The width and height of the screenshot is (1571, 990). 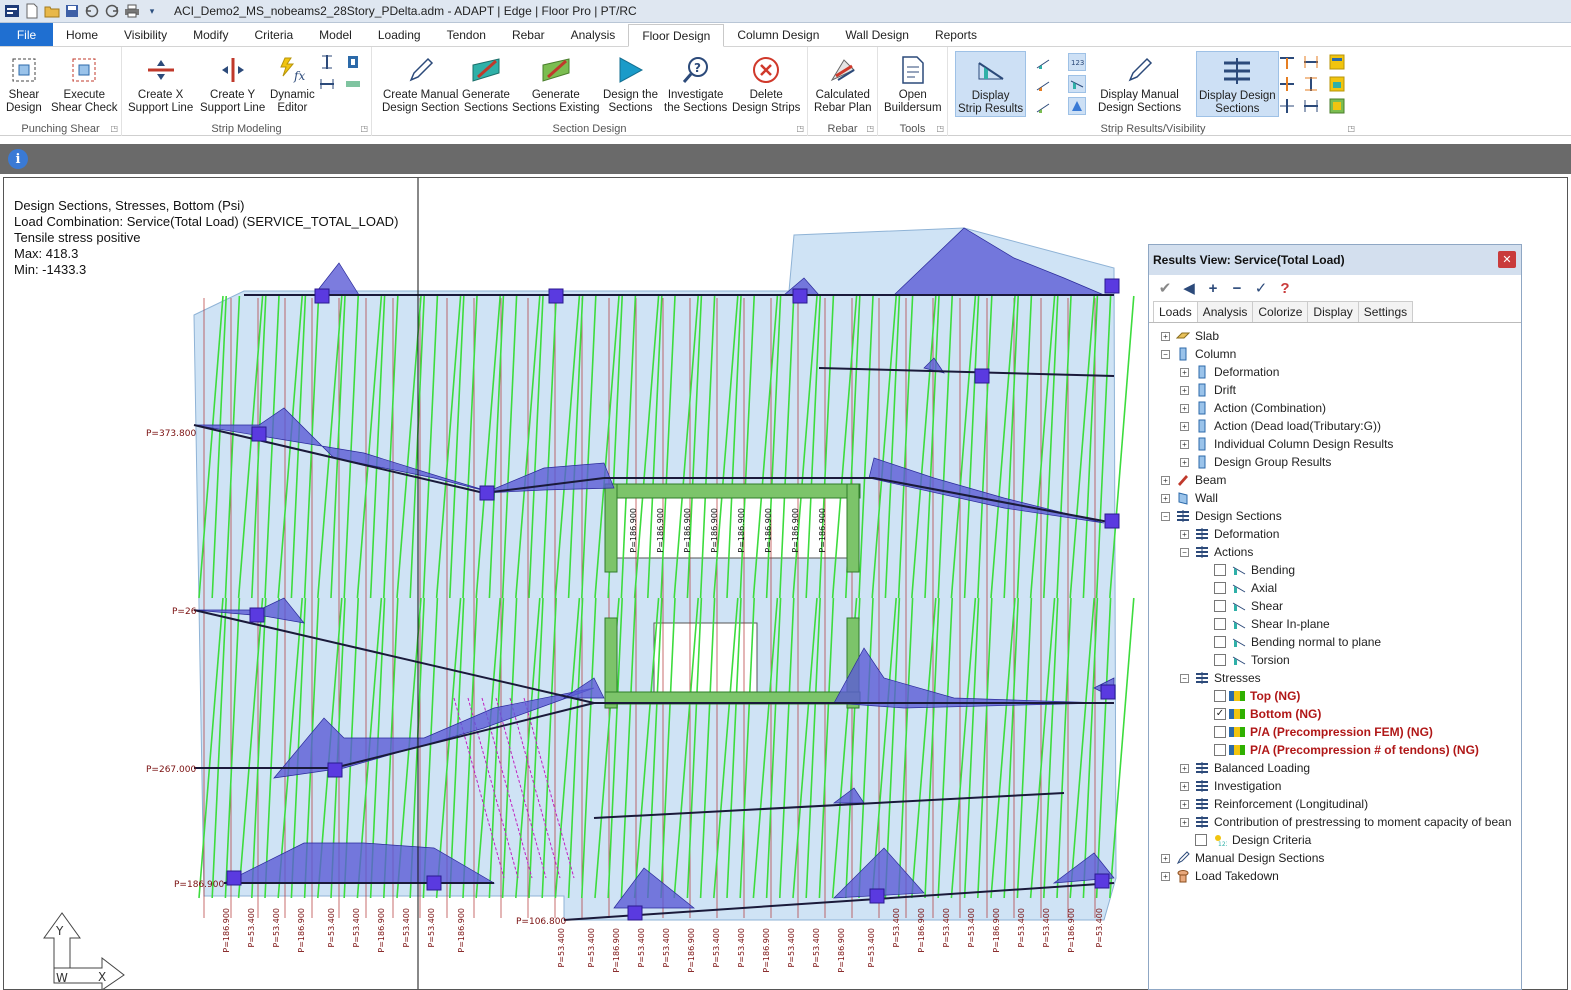 I want to click on strip-span-icon, so click(x=327, y=84).